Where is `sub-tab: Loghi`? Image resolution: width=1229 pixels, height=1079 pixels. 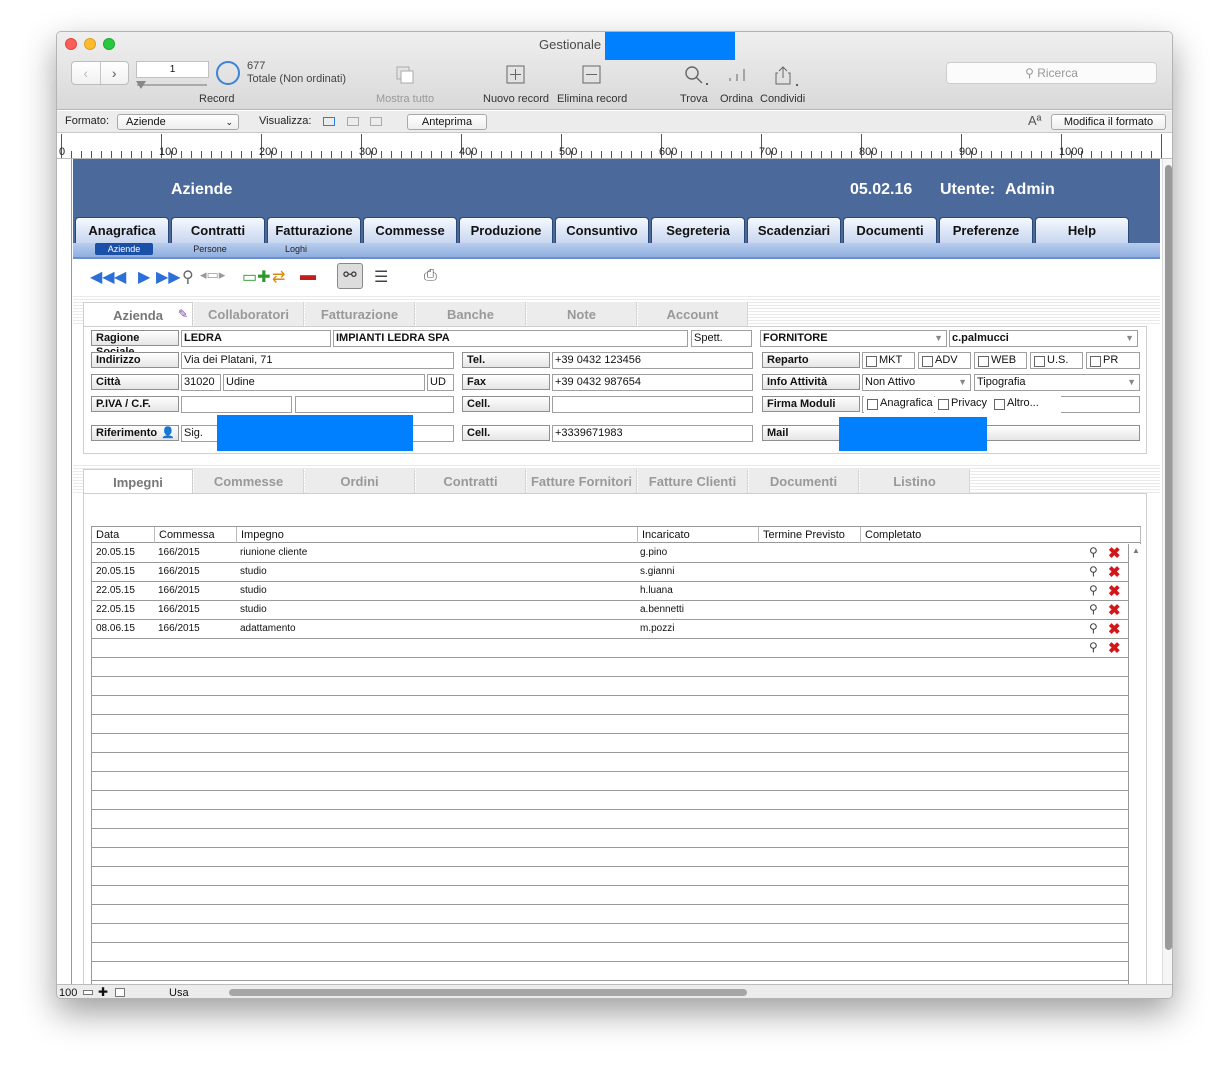 sub-tab: Loghi is located at coordinates (296, 249).